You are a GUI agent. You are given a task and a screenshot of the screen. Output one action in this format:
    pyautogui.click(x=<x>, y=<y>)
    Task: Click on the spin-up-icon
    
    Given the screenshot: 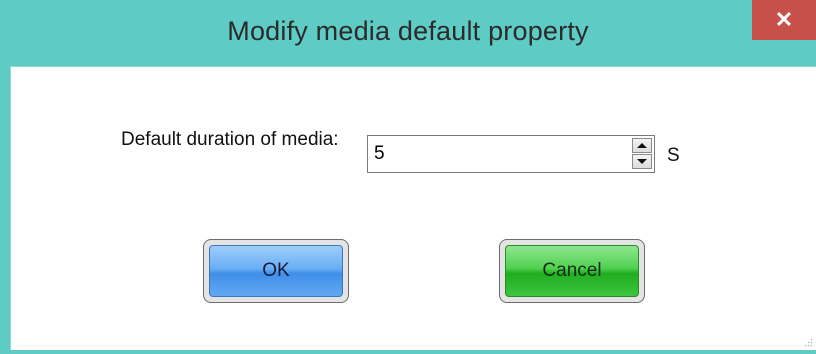 What is the action you would take?
    pyautogui.click(x=642, y=145)
    